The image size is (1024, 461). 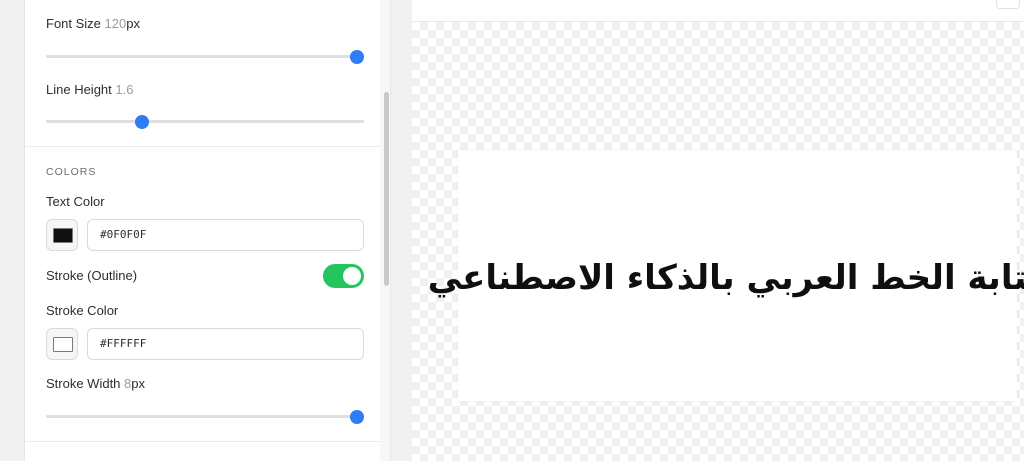 What do you see at coordinates (142, 121) in the screenshot?
I see `line-height-slider-thumb` at bounding box center [142, 121].